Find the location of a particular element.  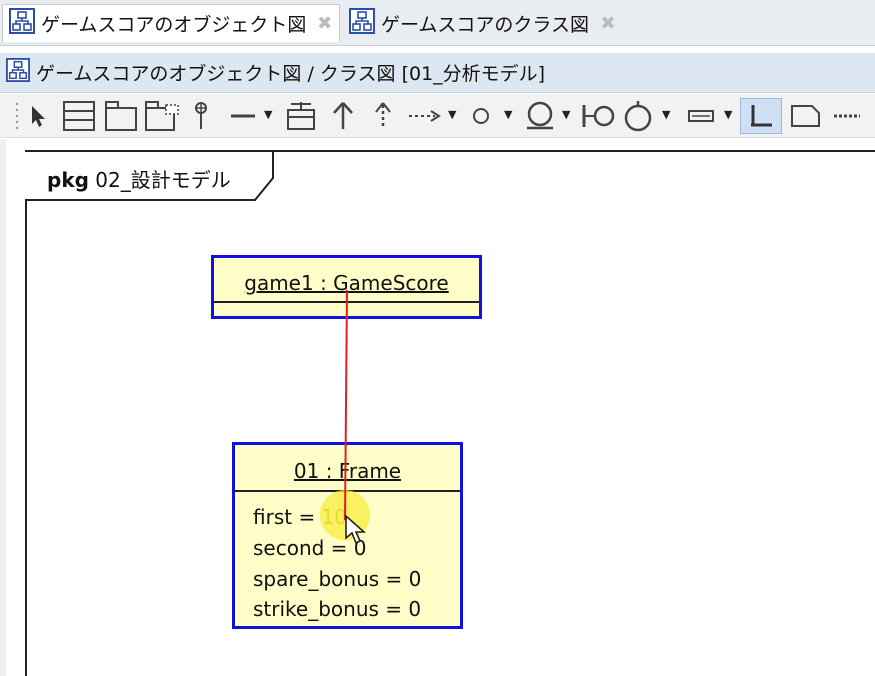

tab-label: ゲームスコアのクラス図 is located at coordinates (485, 24).